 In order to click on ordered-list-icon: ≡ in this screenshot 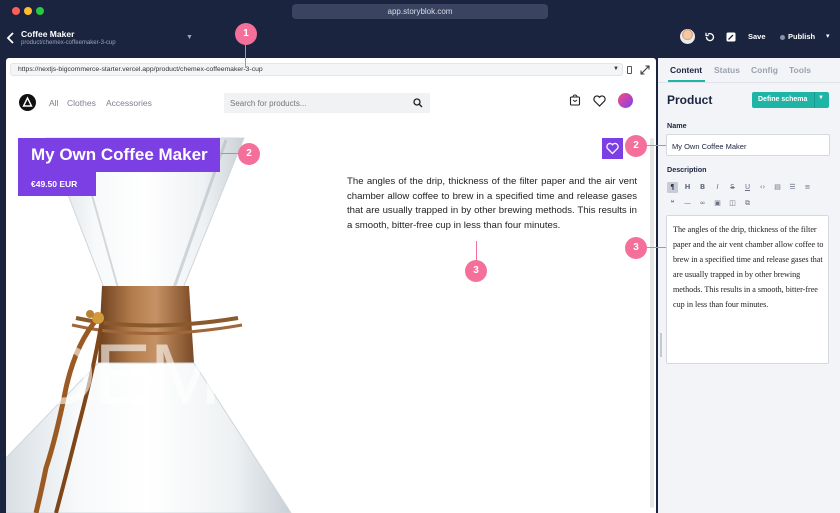, I will do `click(807, 187)`.